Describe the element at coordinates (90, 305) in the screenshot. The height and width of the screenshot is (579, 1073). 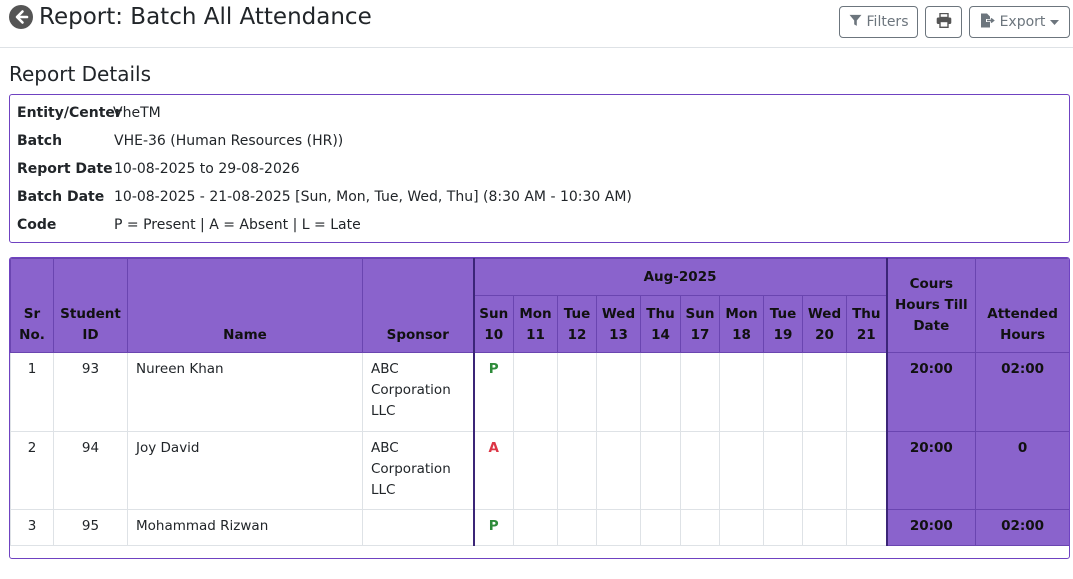
I see `header-student-id: Student ID` at that location.